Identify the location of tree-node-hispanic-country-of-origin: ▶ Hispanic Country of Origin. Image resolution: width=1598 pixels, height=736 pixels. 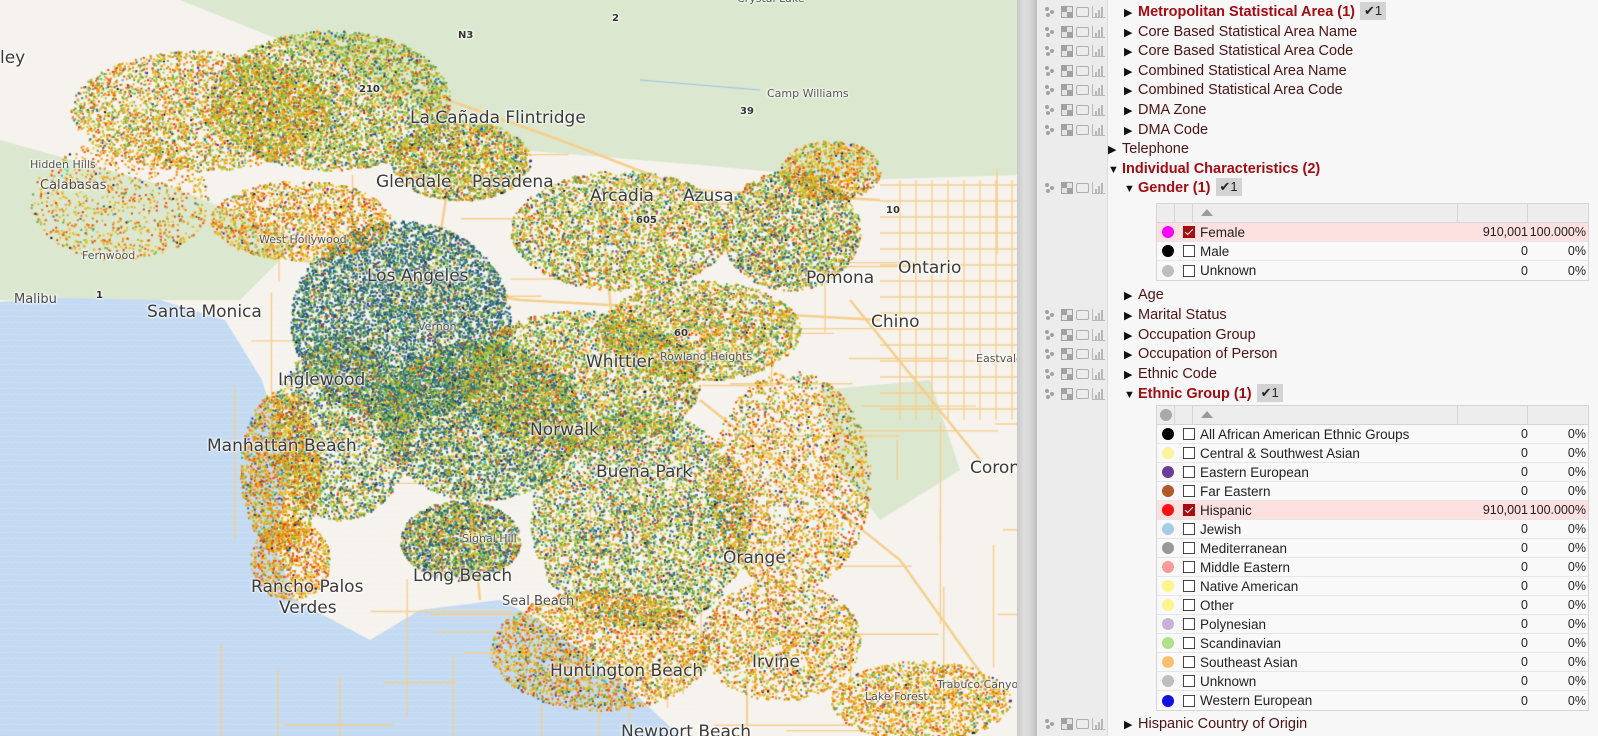
(1353, 724).